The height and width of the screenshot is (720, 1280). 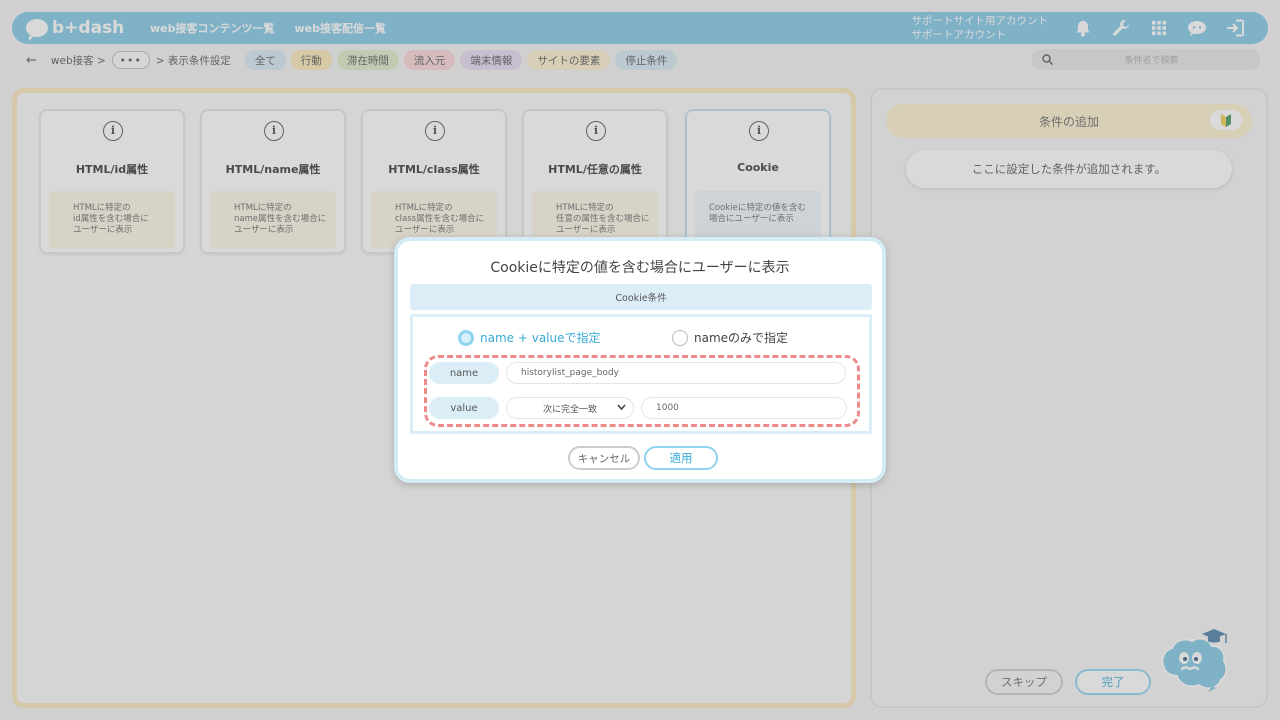 What do you see at coordinates (676, 373) in the screenshot?
I see `name-input: historylist_page_body` at bounding box center [676, 373].